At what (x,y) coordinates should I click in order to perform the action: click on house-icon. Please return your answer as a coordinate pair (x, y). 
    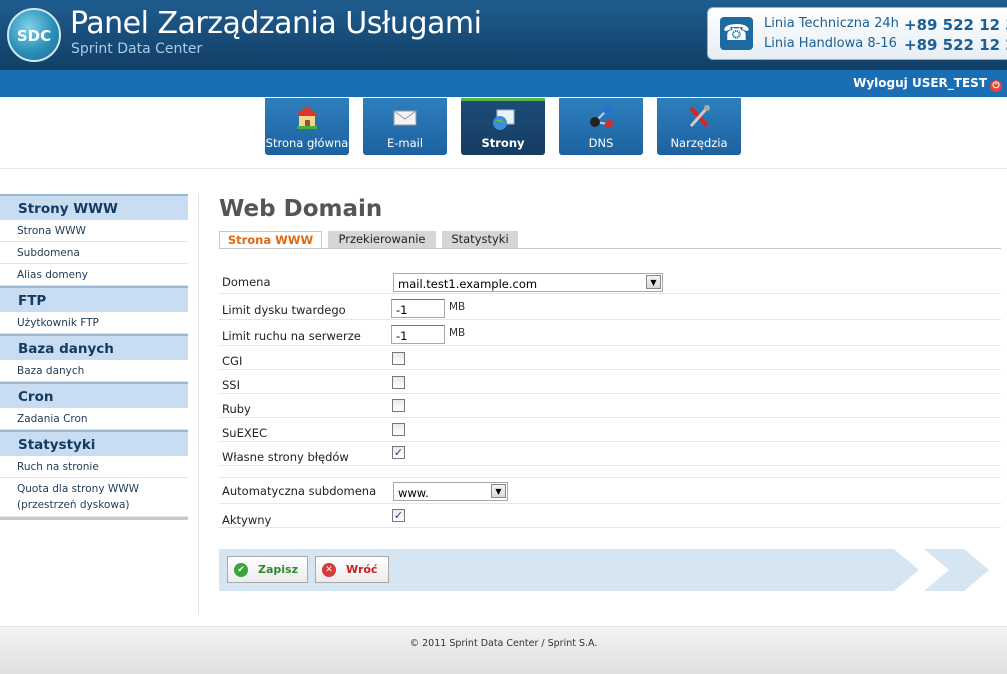
    Looking at the image, I should click on (307, 117).